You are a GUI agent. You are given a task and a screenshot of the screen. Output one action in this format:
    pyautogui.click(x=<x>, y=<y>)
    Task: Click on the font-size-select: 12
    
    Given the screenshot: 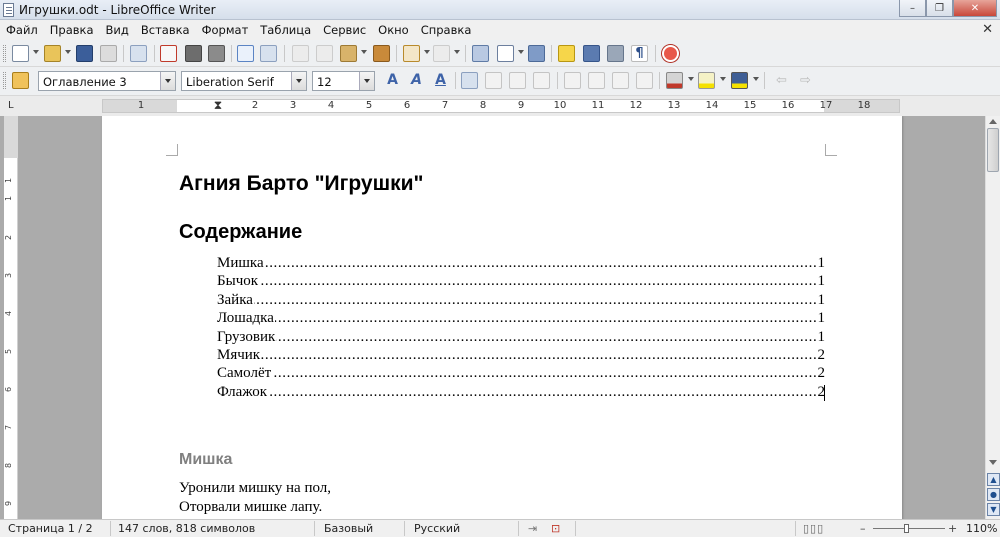 What is the action you would take?
    pyautogui.click(x=343, y=81)
    